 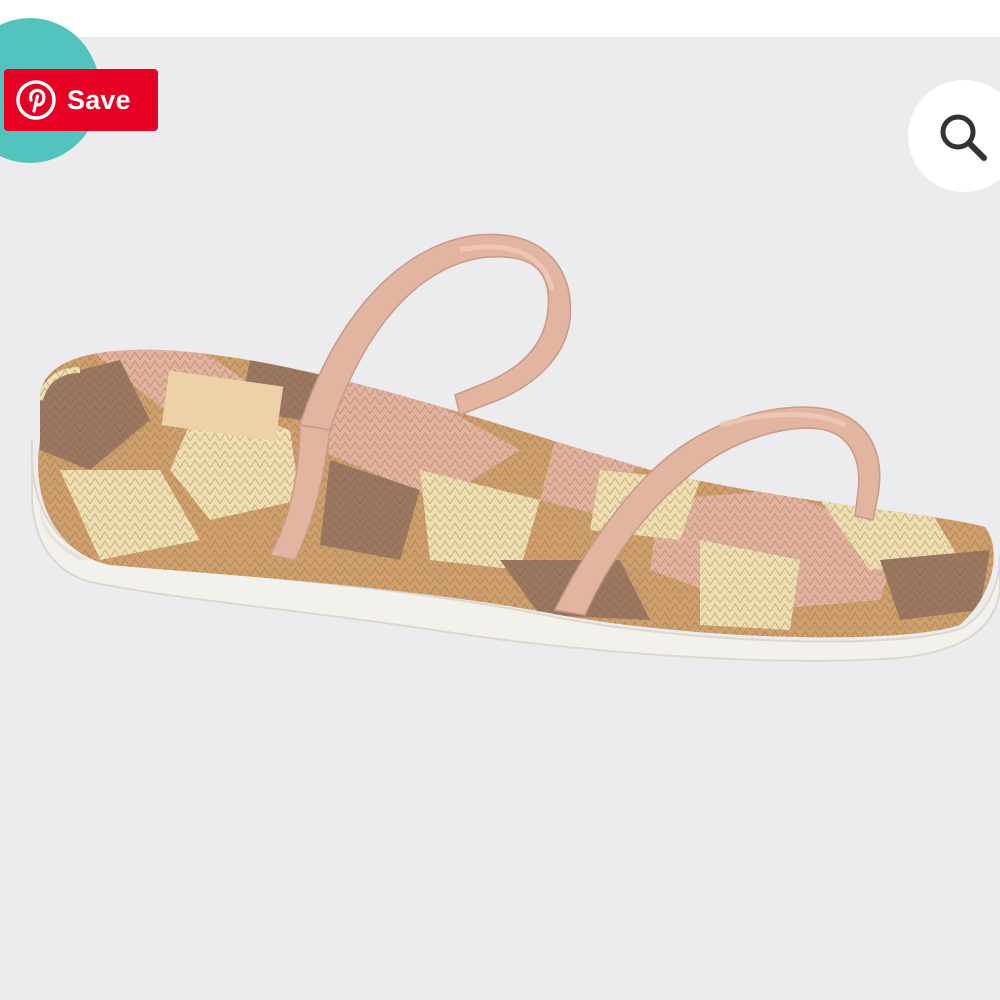 What do you see at coordinates (99, 99) in the screenshot?
I see `save-label: Save` at bounding box center [99, 99].